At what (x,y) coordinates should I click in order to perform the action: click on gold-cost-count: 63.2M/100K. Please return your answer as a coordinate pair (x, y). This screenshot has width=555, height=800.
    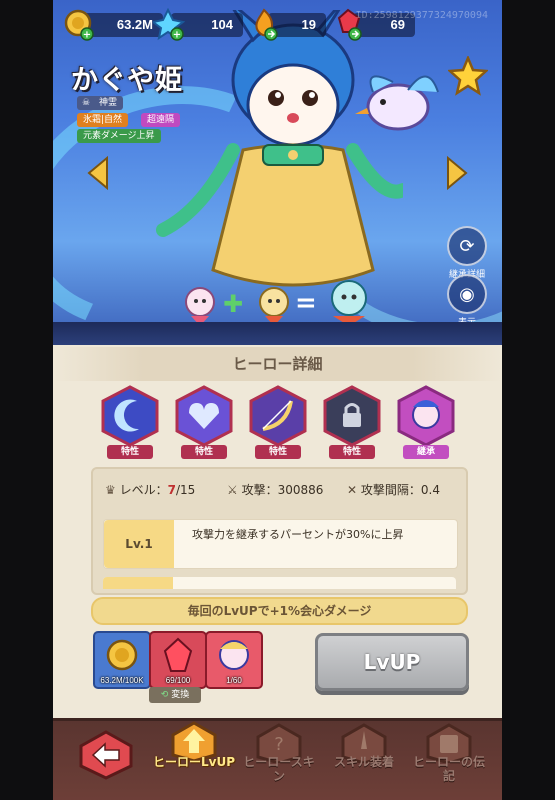
    Looking at the image, I should click on (122, 680).